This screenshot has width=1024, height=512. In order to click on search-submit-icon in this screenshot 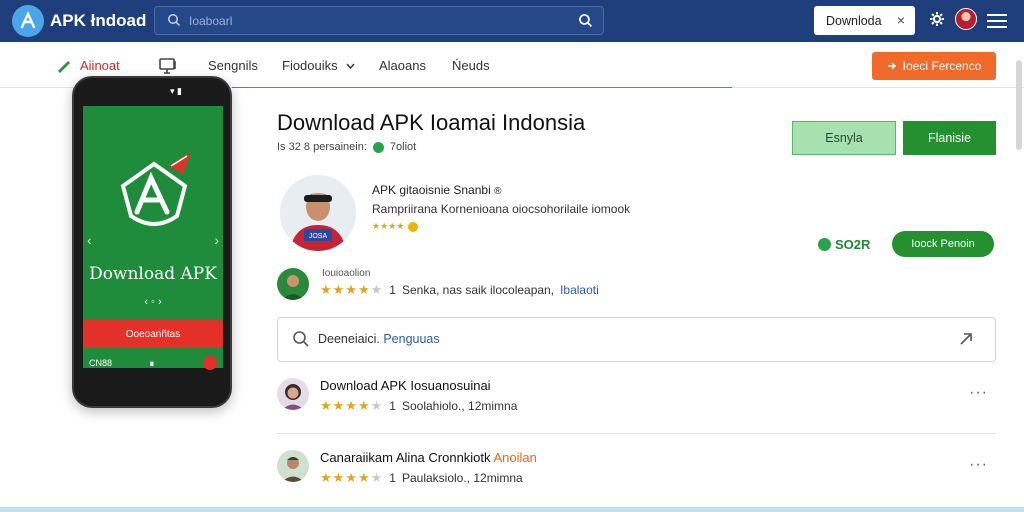, I will do `click(585, 23)`.